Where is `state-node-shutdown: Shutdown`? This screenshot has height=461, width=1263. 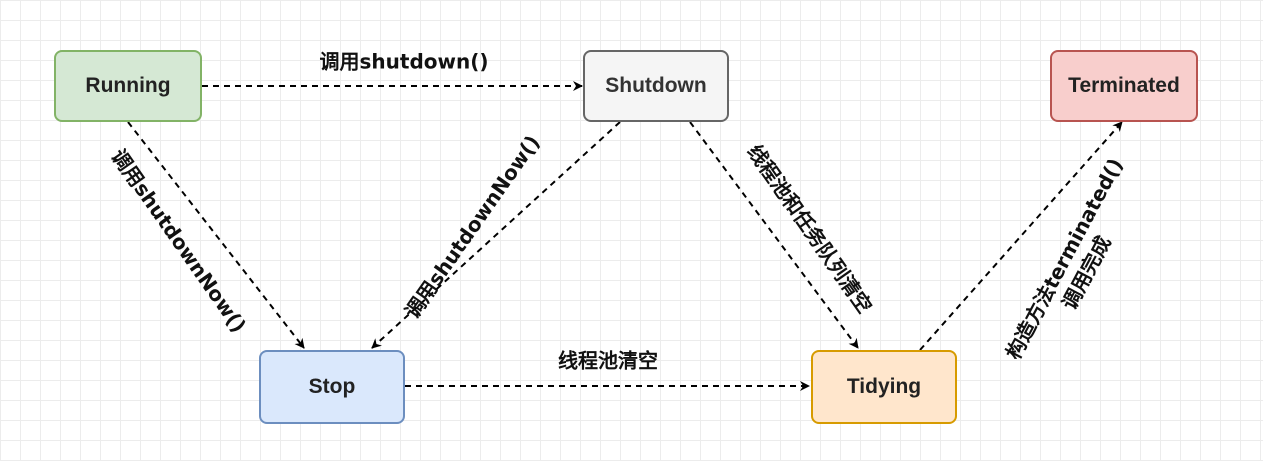
state-node-shutdown: Shutdown is located at coordinates (656, 86).